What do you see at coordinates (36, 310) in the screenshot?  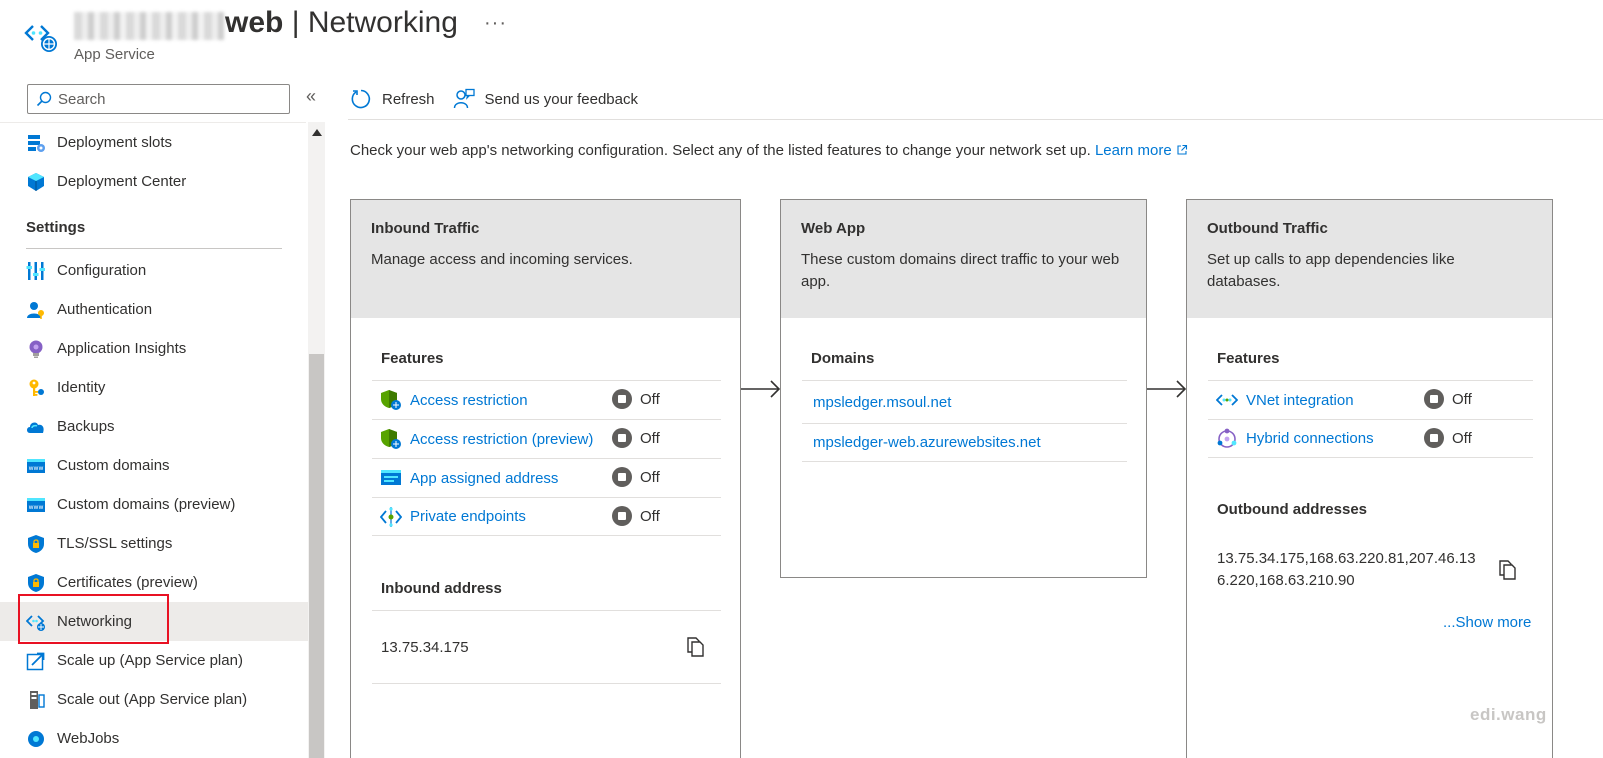 I see `authentication-icon` at bounding box center [36, 310].